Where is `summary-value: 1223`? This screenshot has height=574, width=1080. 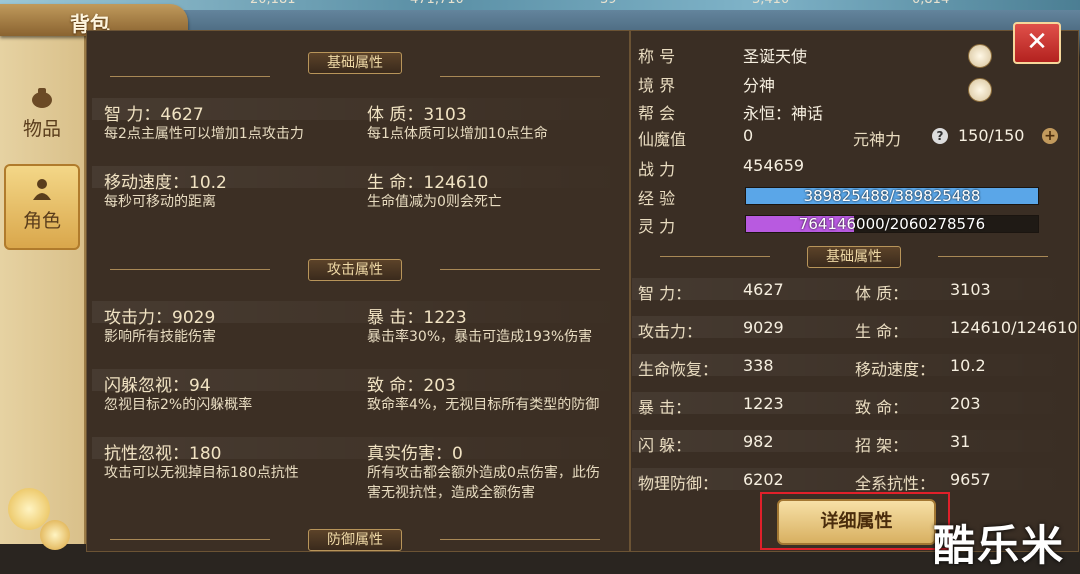 summary-value: 1223 is located at coordinates (763, 403).